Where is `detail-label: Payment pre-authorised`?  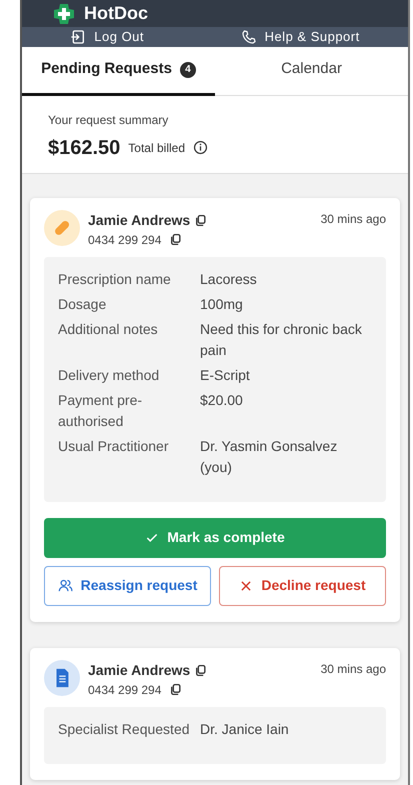
detail-label: Payment pre-authorised is located at coordinates (101, 410).